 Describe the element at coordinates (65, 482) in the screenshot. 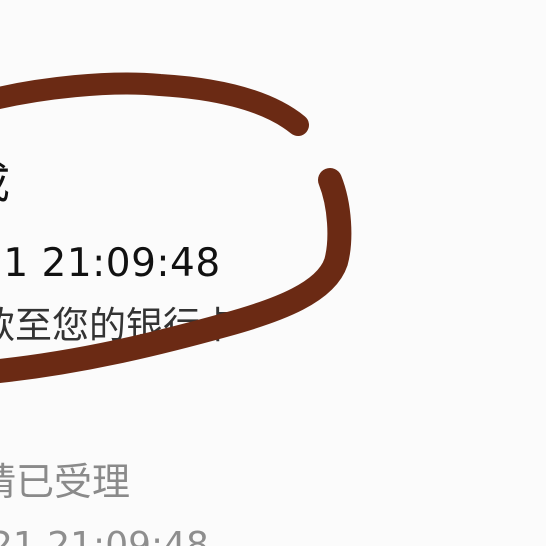

I see `step-title-previous: 请已受理` at that location.